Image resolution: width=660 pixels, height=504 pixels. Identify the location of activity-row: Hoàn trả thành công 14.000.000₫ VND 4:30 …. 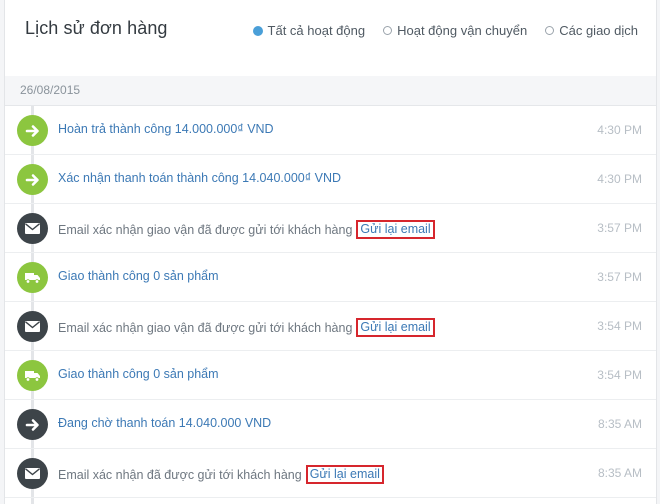
(330, 130).